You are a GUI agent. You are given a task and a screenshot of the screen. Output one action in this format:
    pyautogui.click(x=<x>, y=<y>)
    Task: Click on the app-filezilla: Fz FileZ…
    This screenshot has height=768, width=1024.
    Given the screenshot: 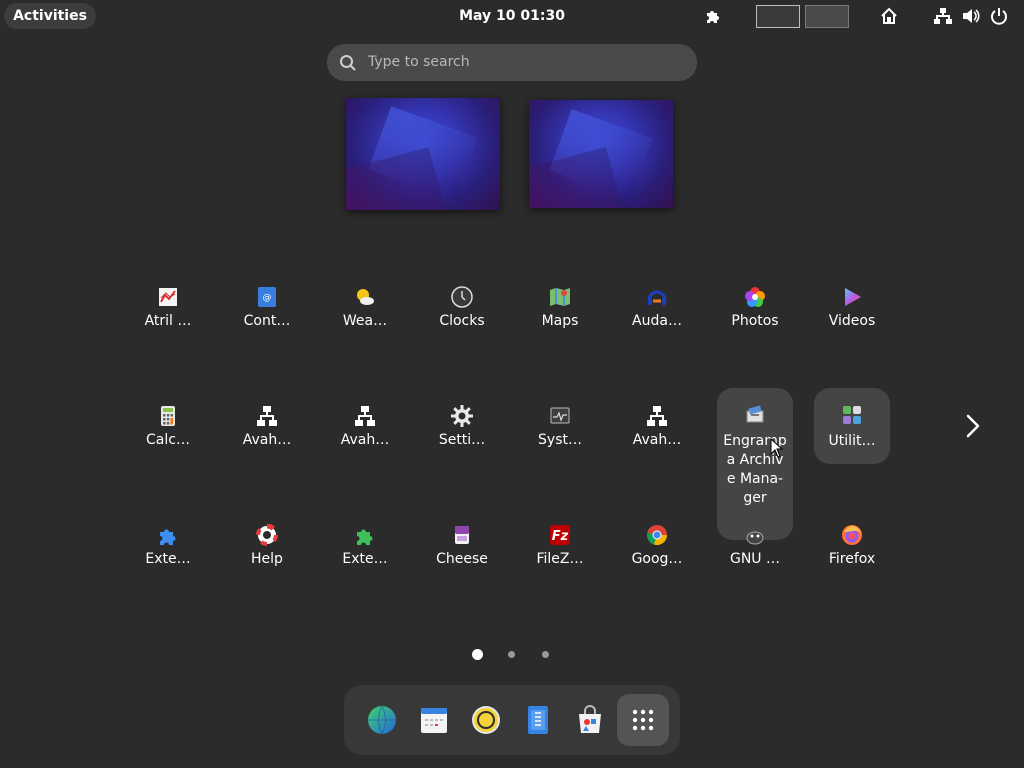 What is the action you would take?
    pyautogui.click(x=560, y=552)
    